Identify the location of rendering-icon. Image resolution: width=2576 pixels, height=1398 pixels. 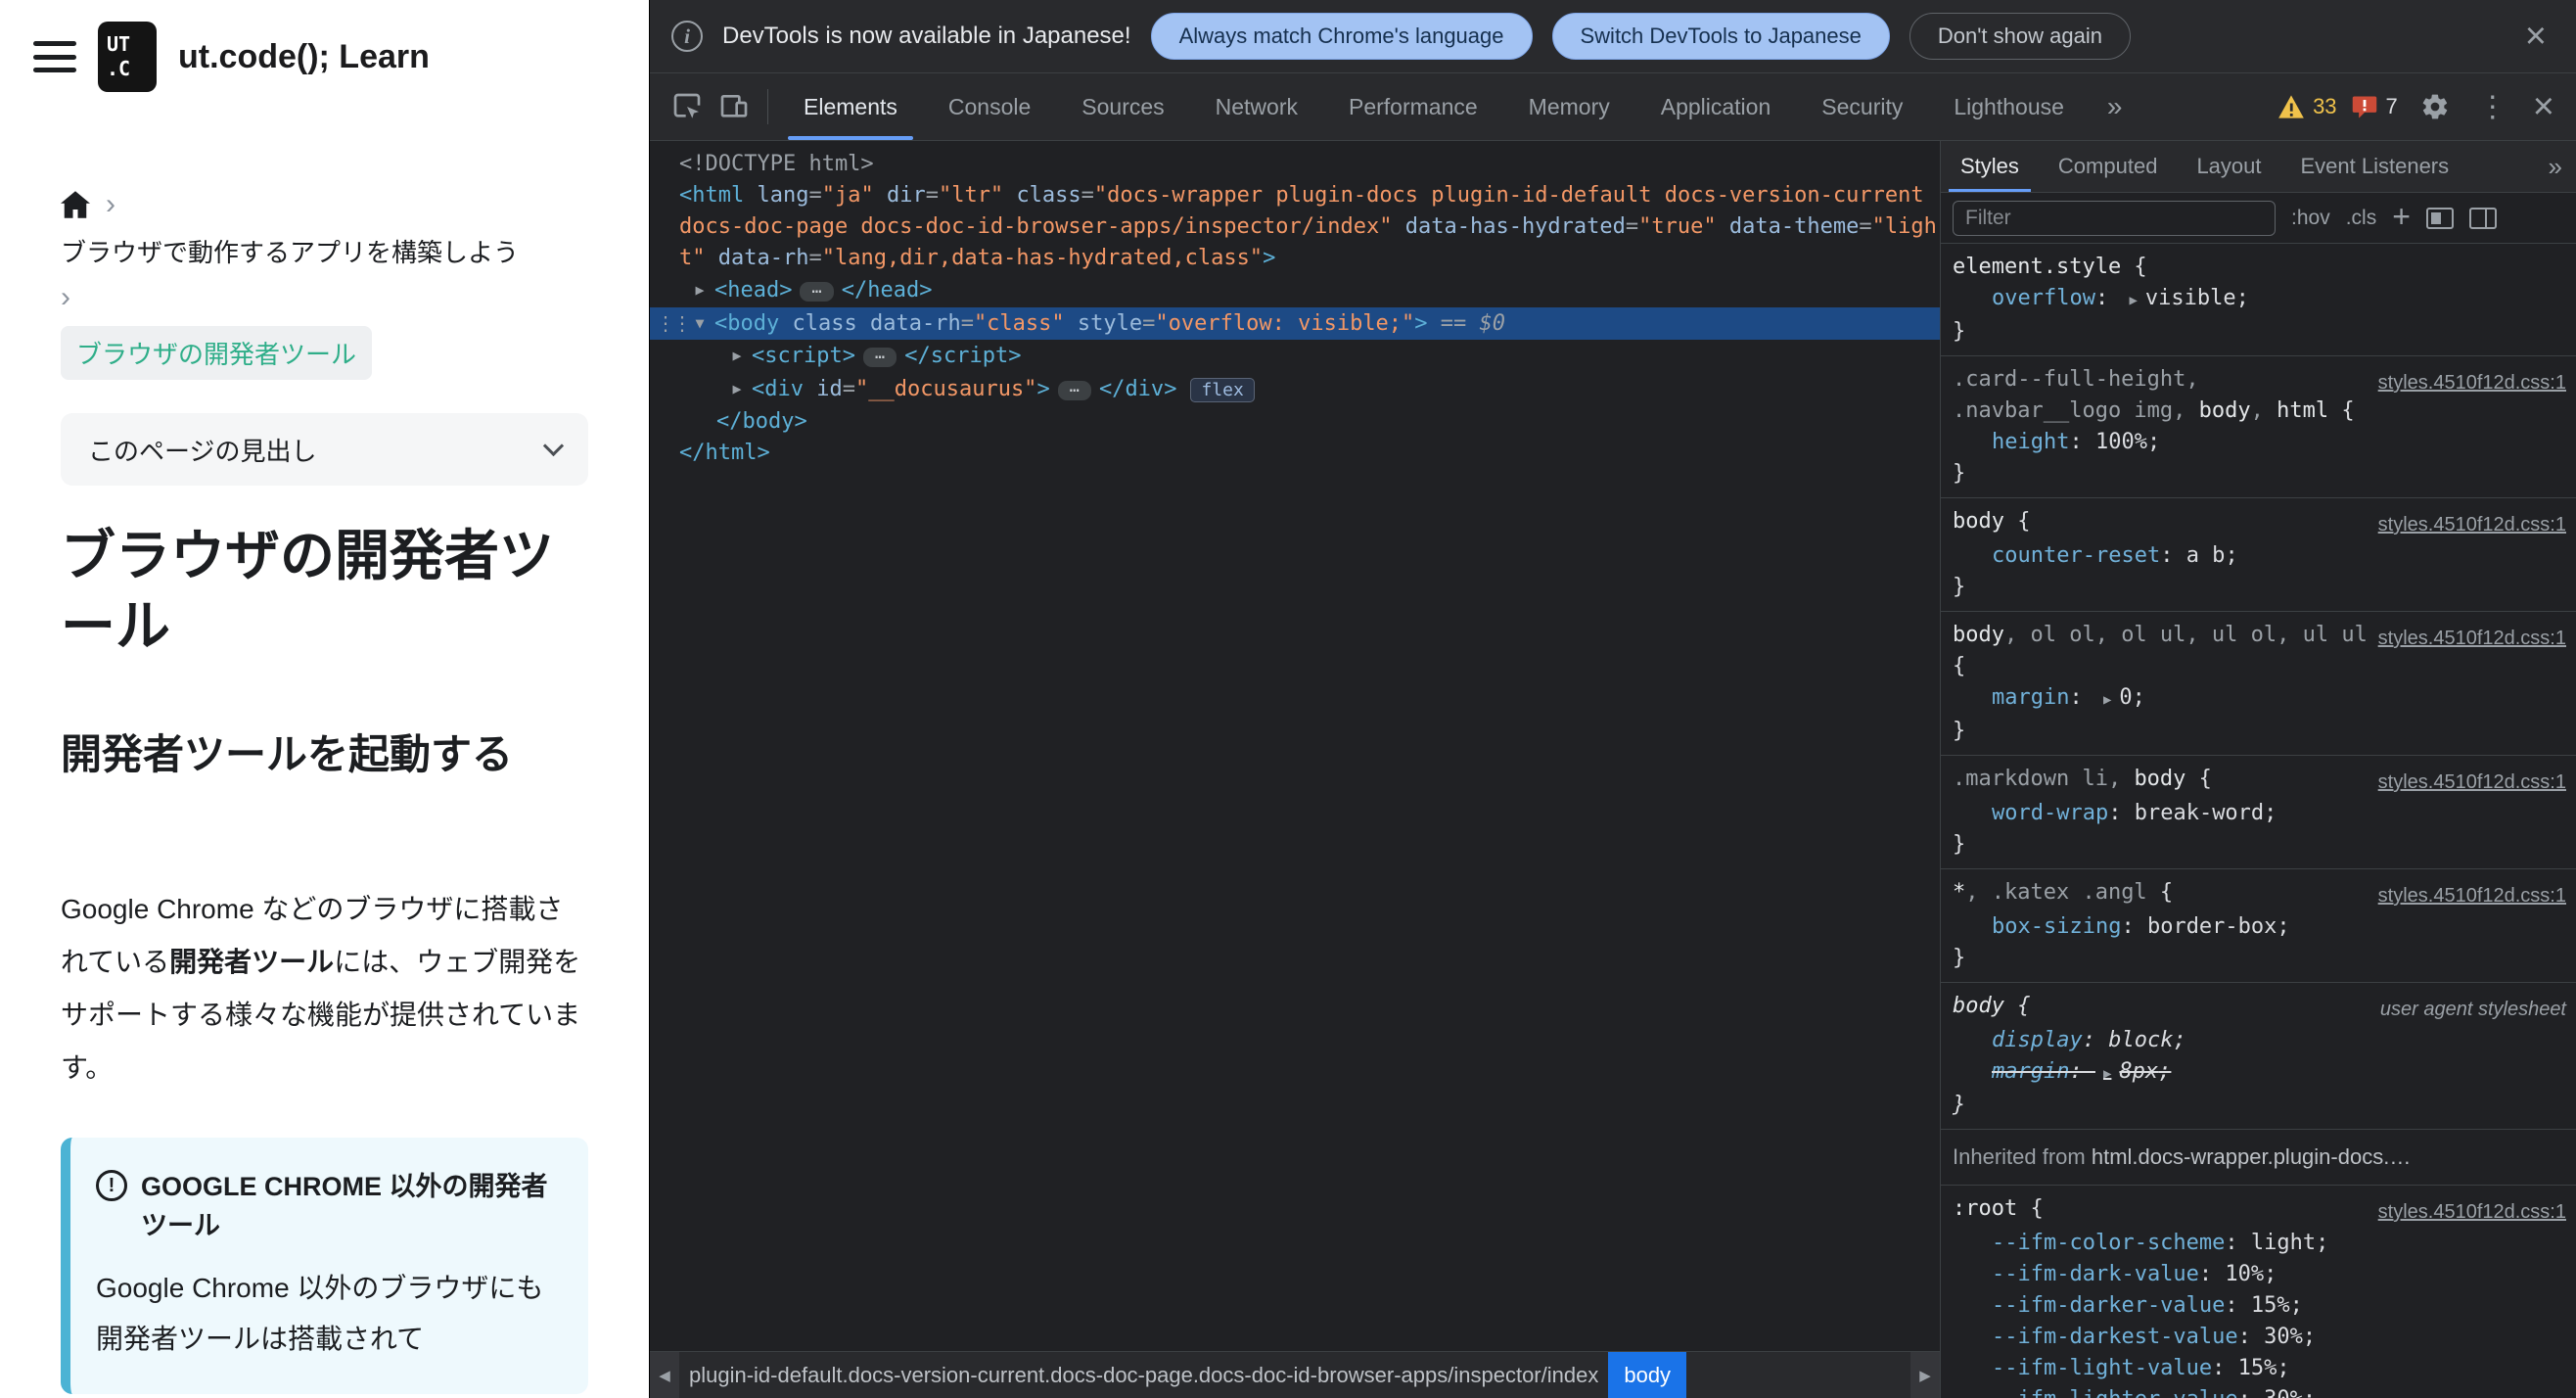
(2439, 218).